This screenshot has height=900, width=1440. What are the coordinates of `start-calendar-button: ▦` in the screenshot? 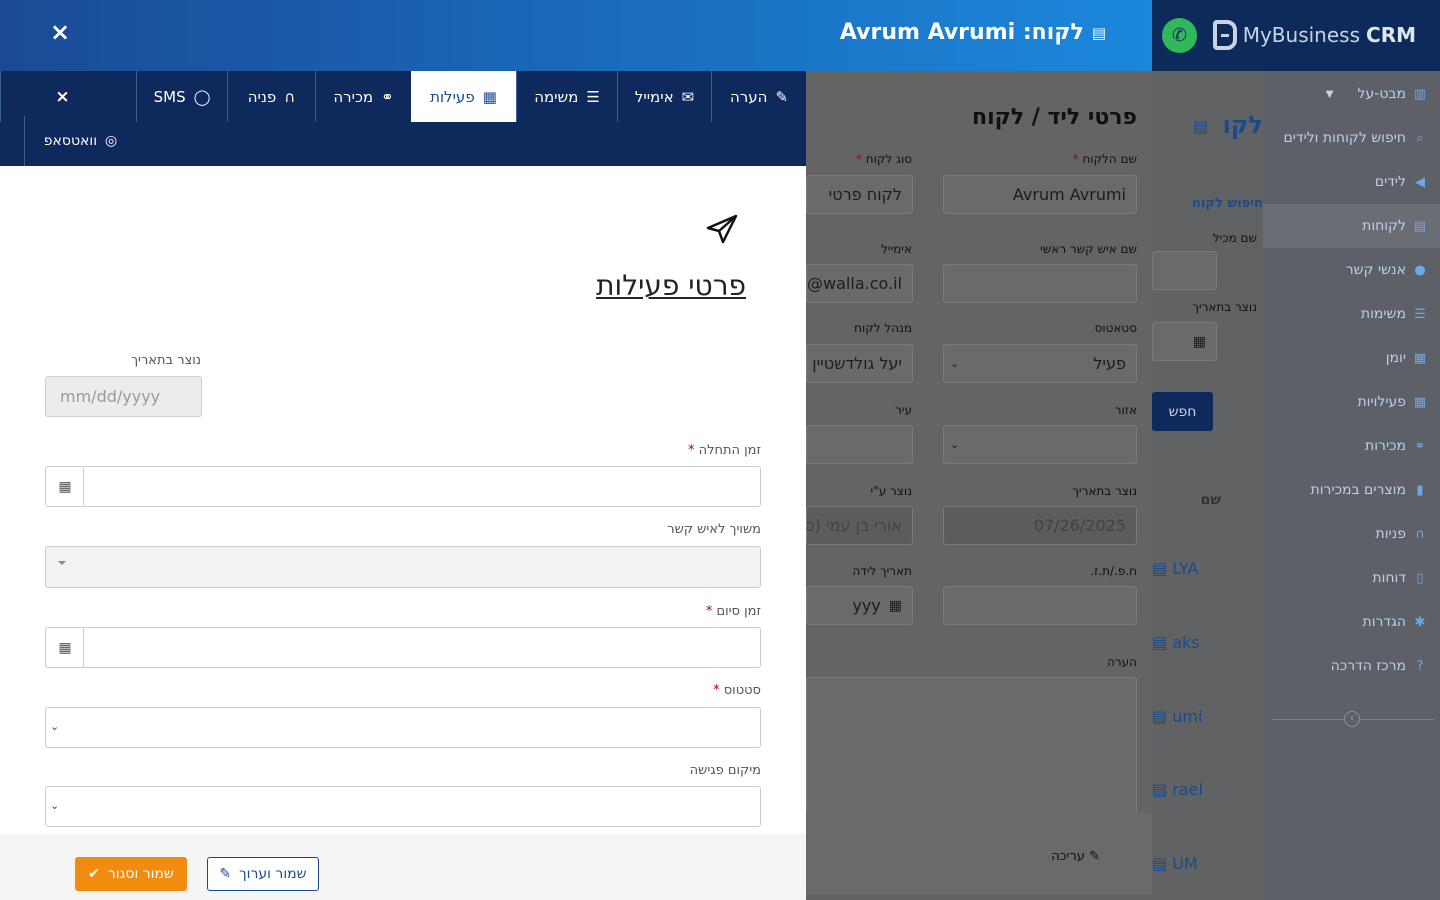 It's located at (64, 486).